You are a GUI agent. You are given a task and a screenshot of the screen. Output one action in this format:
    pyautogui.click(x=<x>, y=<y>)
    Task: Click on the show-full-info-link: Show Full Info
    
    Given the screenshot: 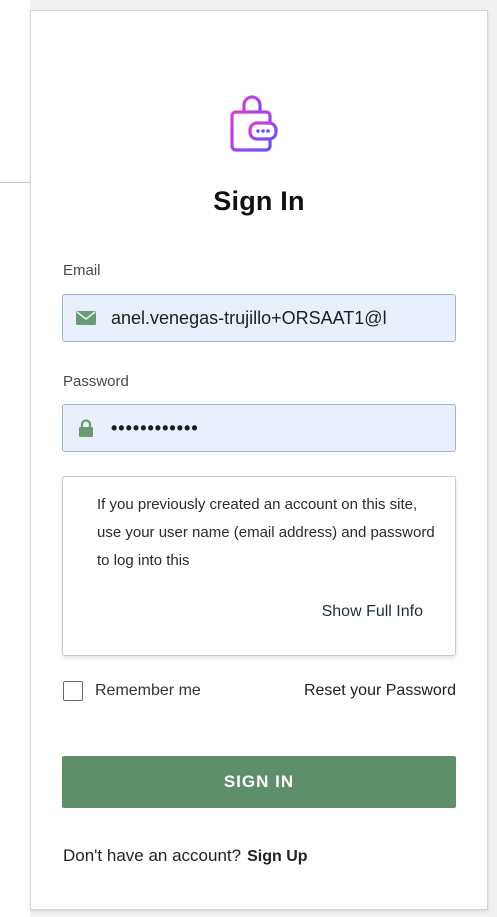 What is the action you would take?
    pyautogui.click(x=372, y=612)
    